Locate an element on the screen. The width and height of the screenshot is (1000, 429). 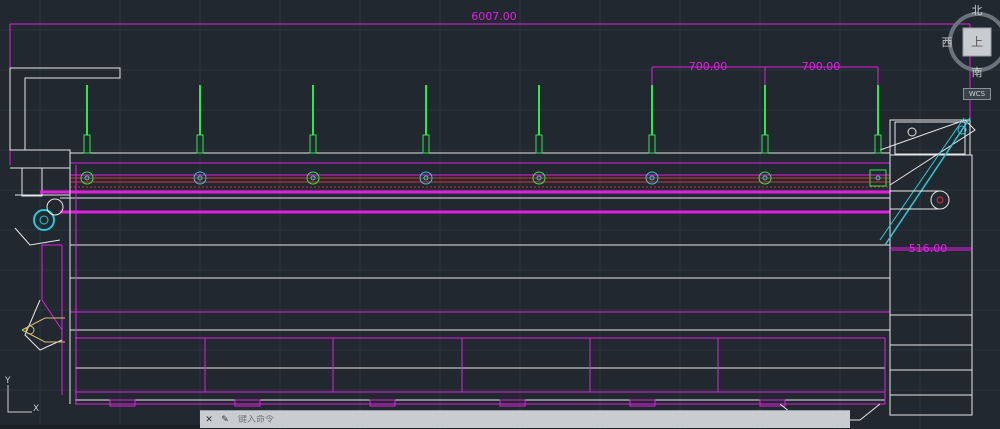
dimension-overall-text: 6007.00 is located at coordinates (494, 16).